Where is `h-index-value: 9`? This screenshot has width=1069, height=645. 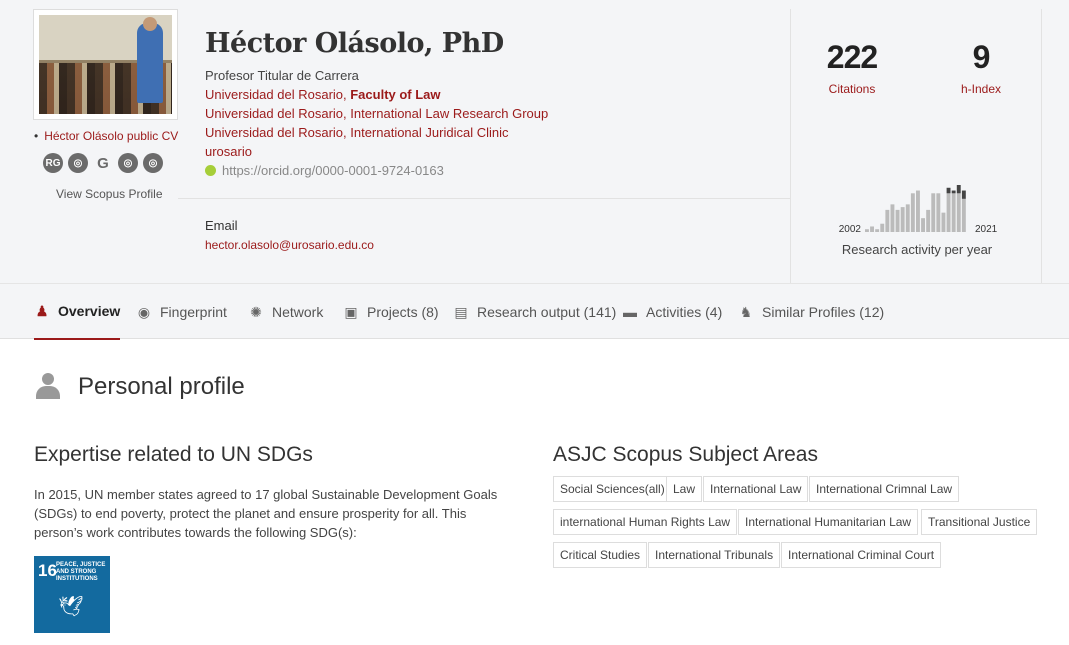 h-index-value: 9 is located at coordinates (981, 57).